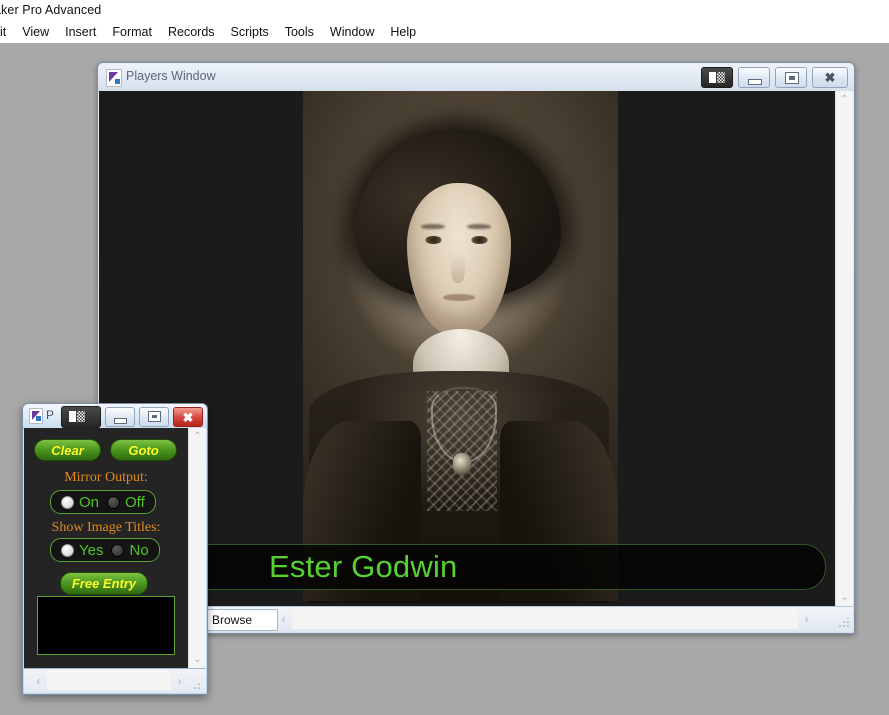  Describe the element at coordinates (197, 548) in the screenshot. I see `control-vertical-scrollbar: ⌃ ⌄` at that location.